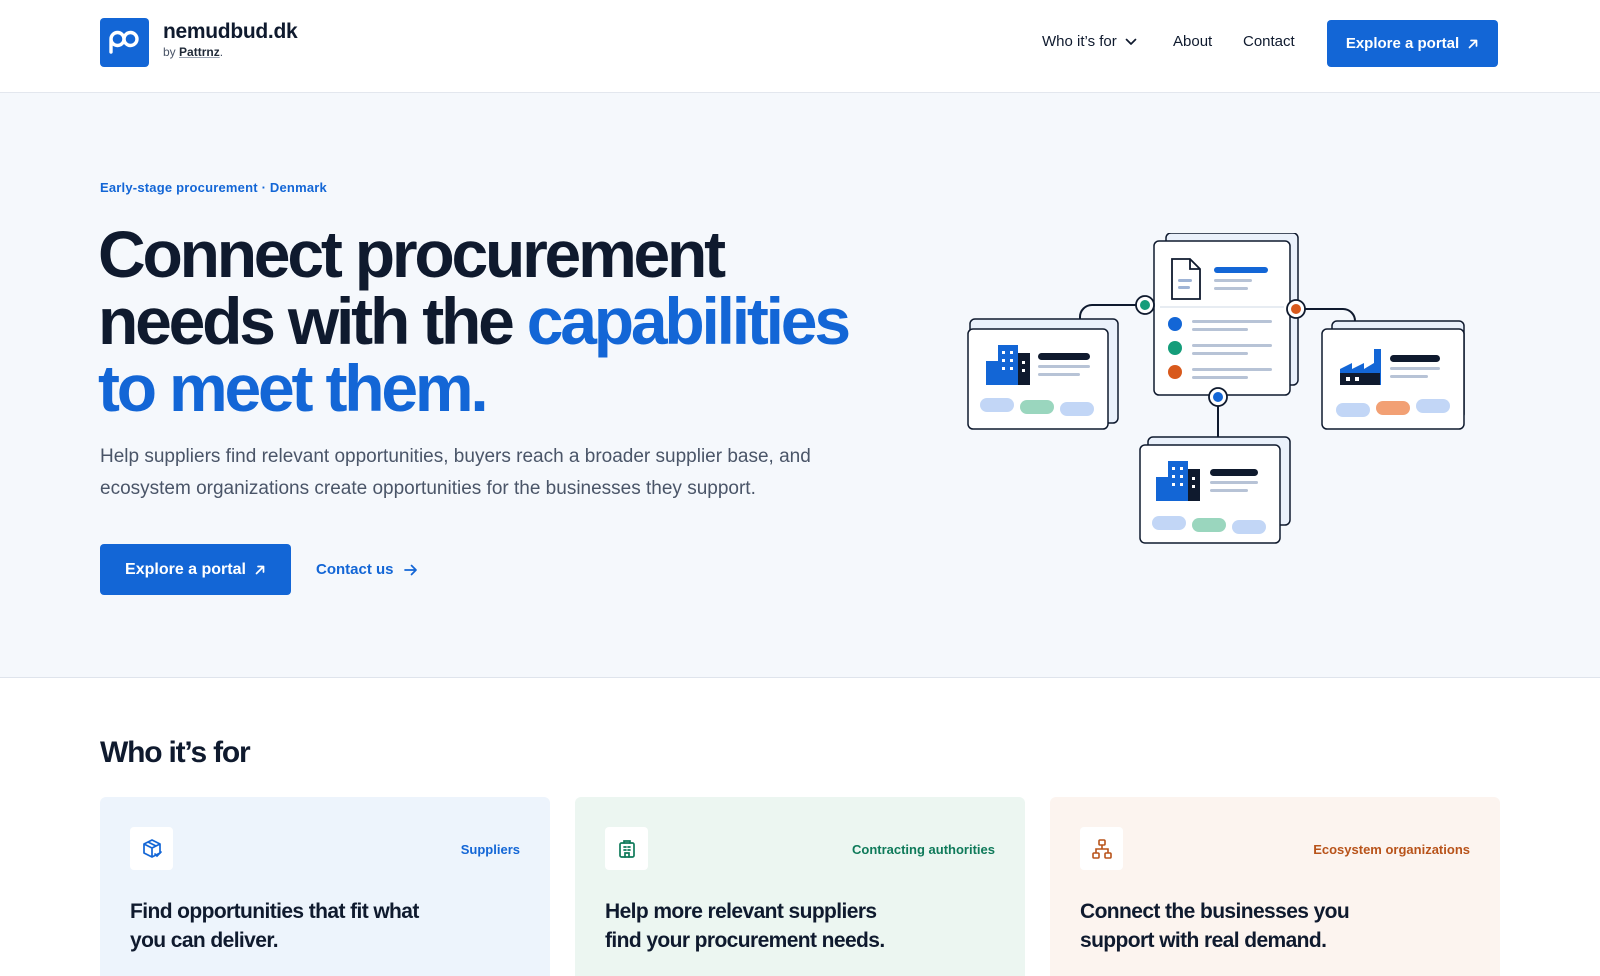 The height and width of the screenshot is (976, 1600). Describe the element at coordinates (185, 569) in the screenshot. I see `hero-explore-label: Explore a portal` at that location.